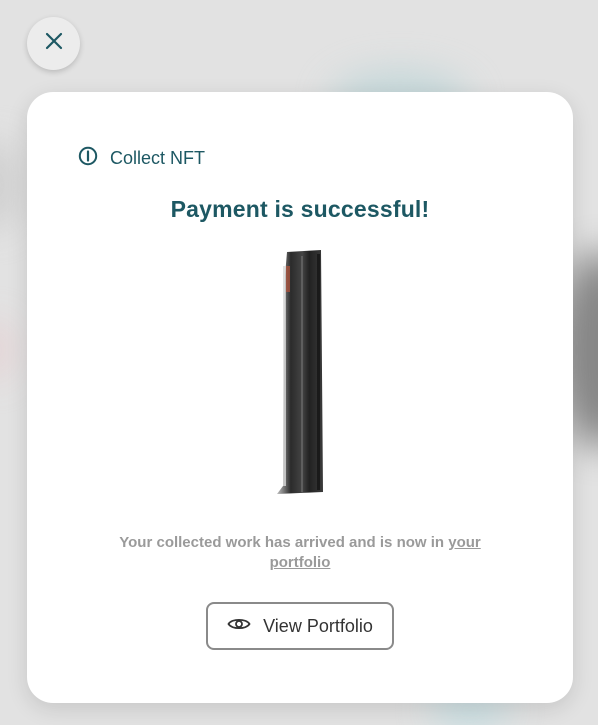 Image resolution: width=598 pixels, height=725 pixels. I want to click on eye-icon, so click(239, 626).